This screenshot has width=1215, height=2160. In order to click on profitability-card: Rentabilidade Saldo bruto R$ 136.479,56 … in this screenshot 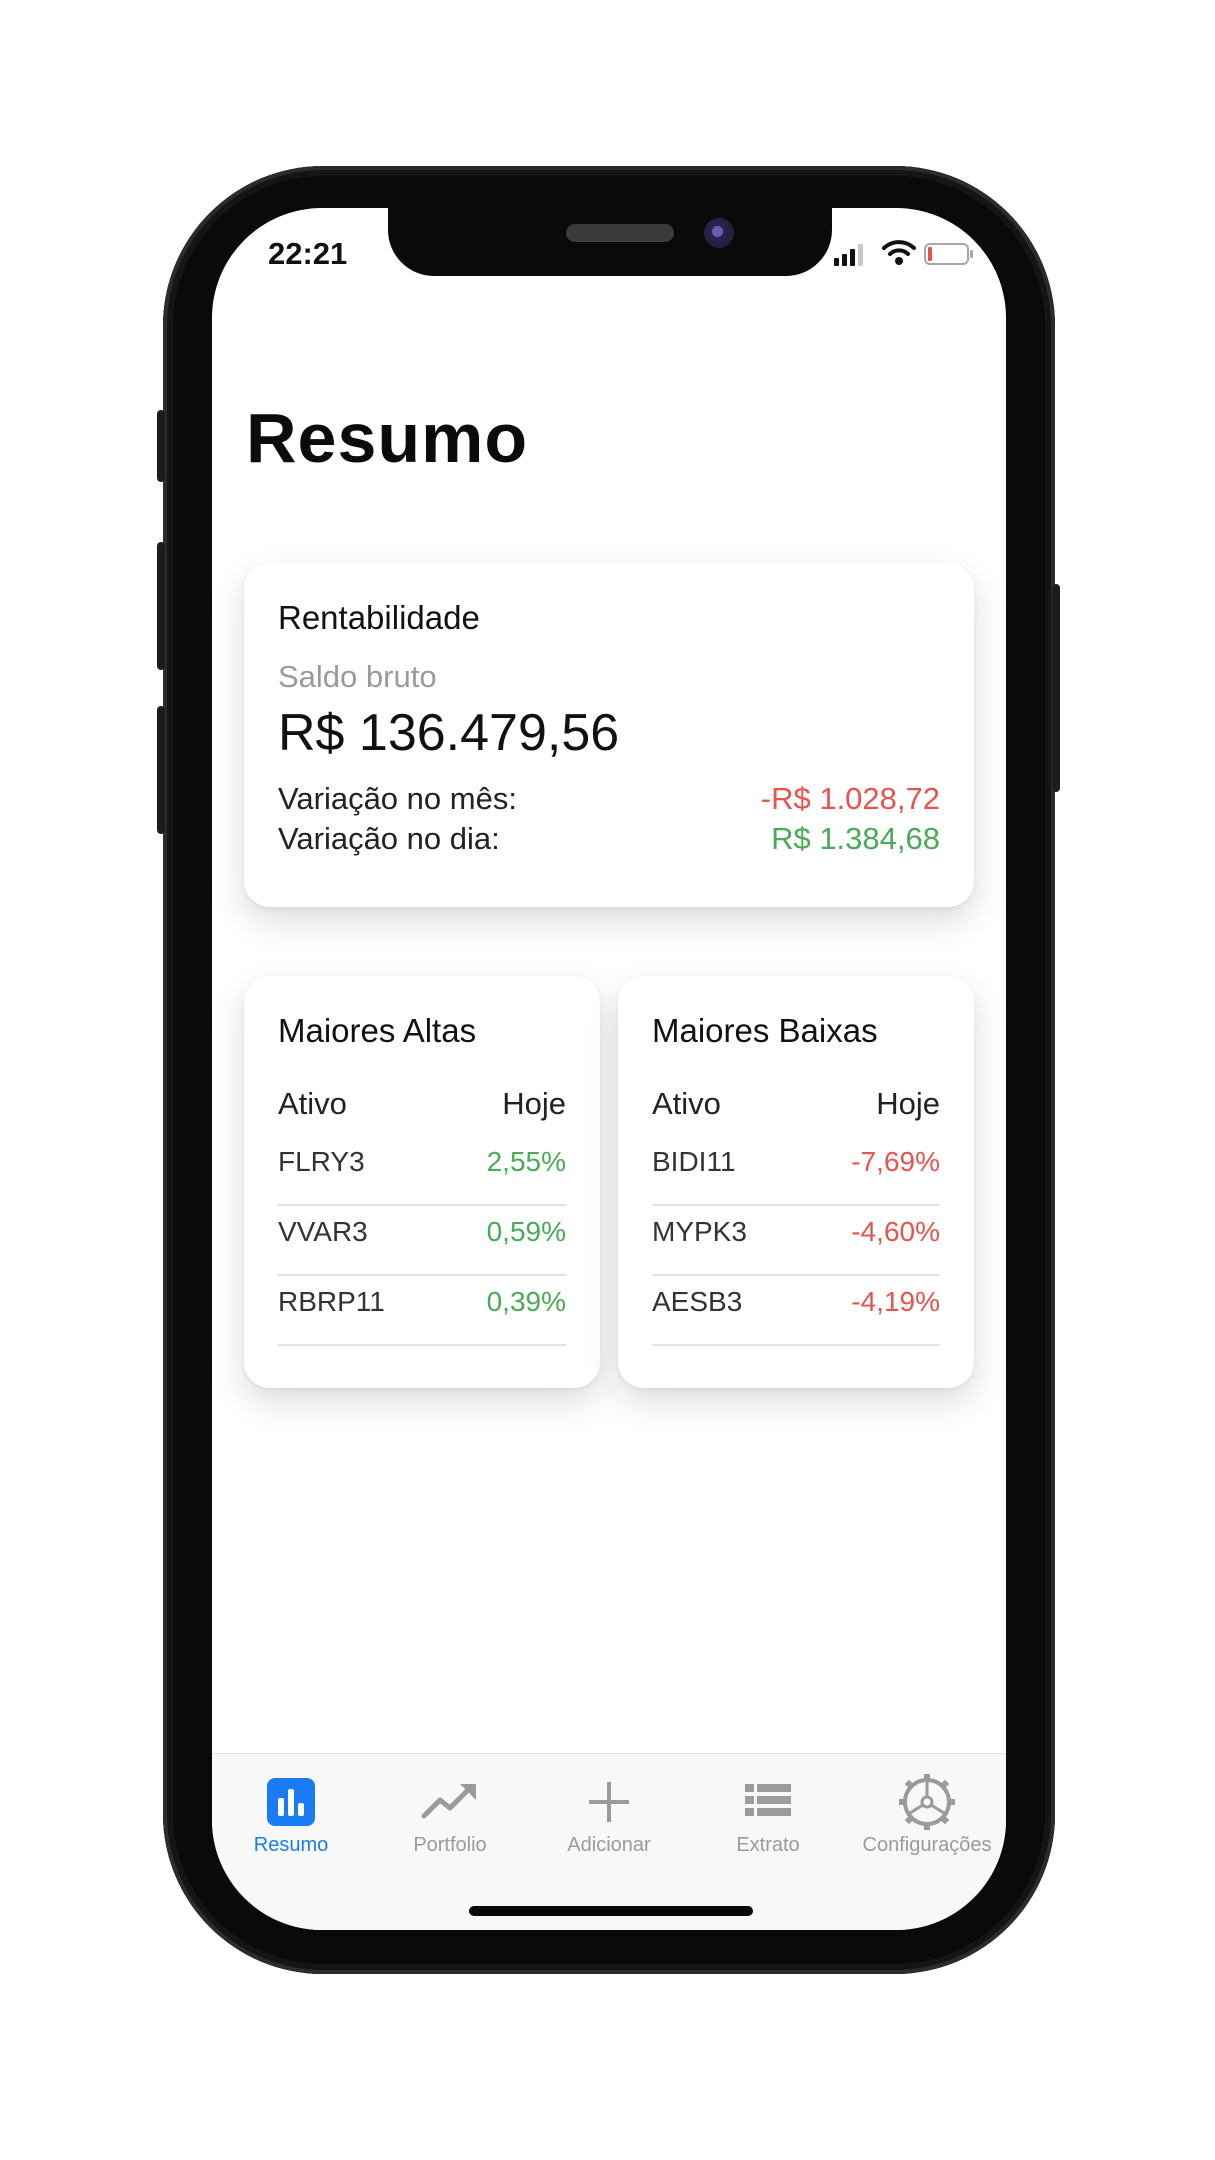, I will do `click(609, 735)`.